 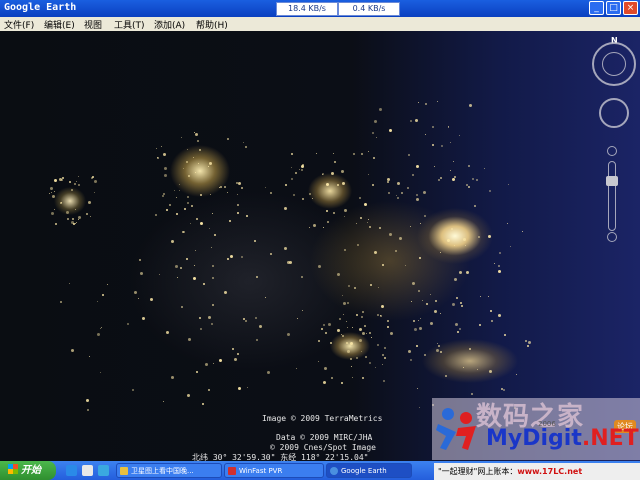 I want to click on earth-task-icon, so click(x=334, y=471).